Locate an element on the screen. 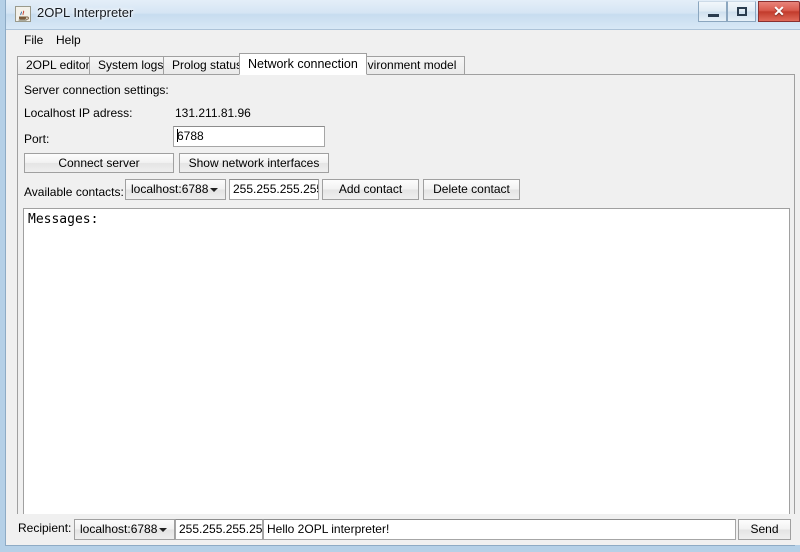 The image size is (800, 552). recipient-dropdown: localhost:6788 is located at coordinates (124, 529).